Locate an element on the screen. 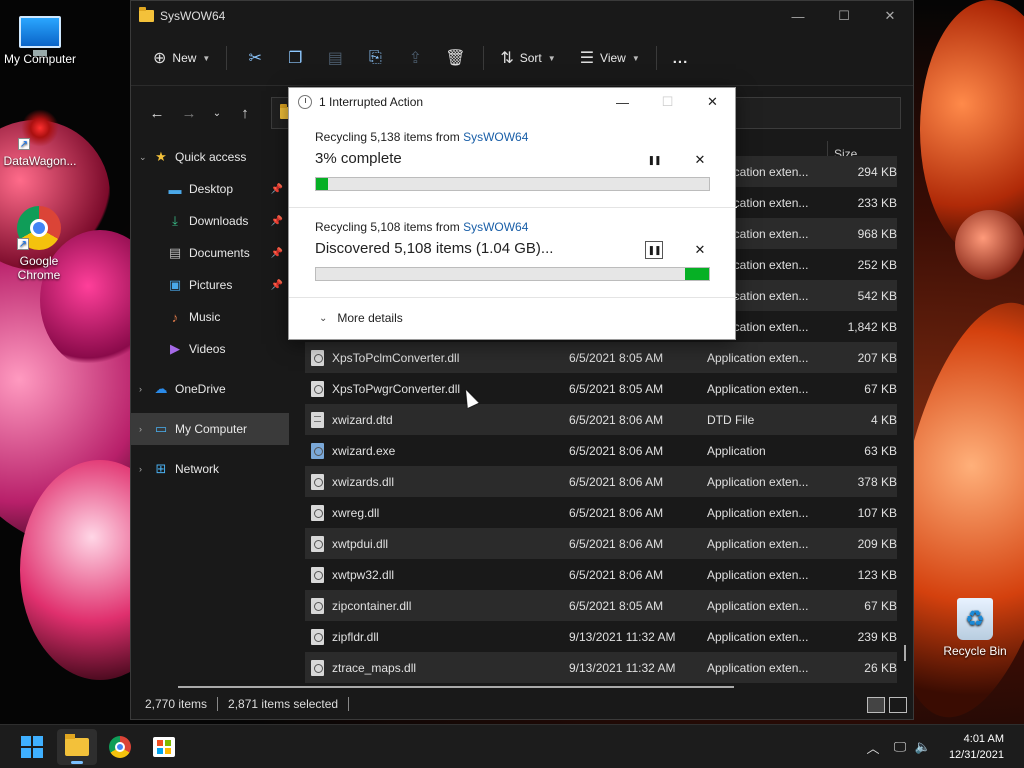  share-button: ⇪ is located at coordinates (415, 58).